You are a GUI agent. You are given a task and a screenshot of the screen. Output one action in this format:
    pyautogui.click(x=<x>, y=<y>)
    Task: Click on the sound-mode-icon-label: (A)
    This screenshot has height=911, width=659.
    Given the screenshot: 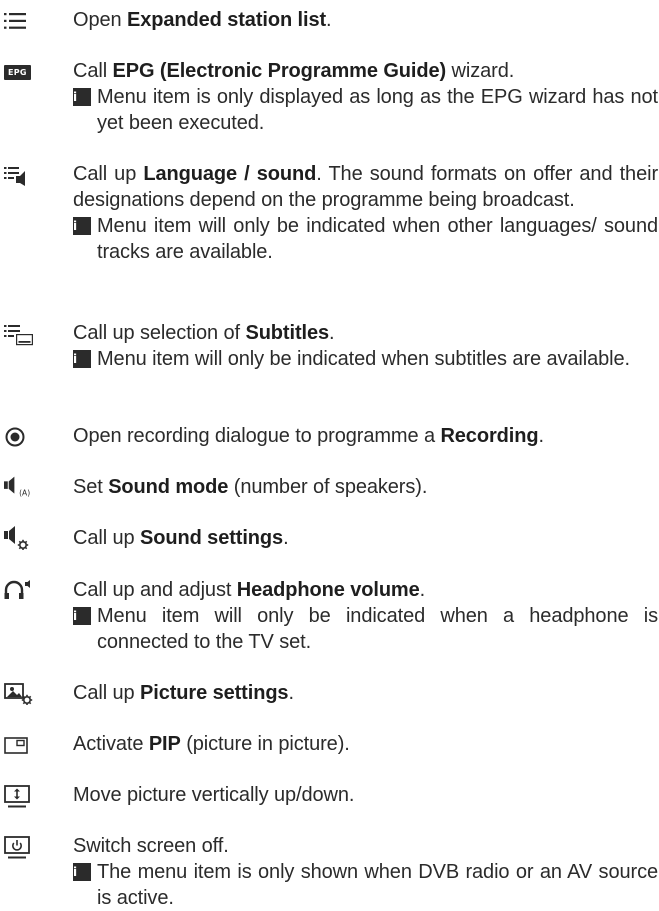 What is the action you would take?
    pyautogui.click(x=24, y=493)
    